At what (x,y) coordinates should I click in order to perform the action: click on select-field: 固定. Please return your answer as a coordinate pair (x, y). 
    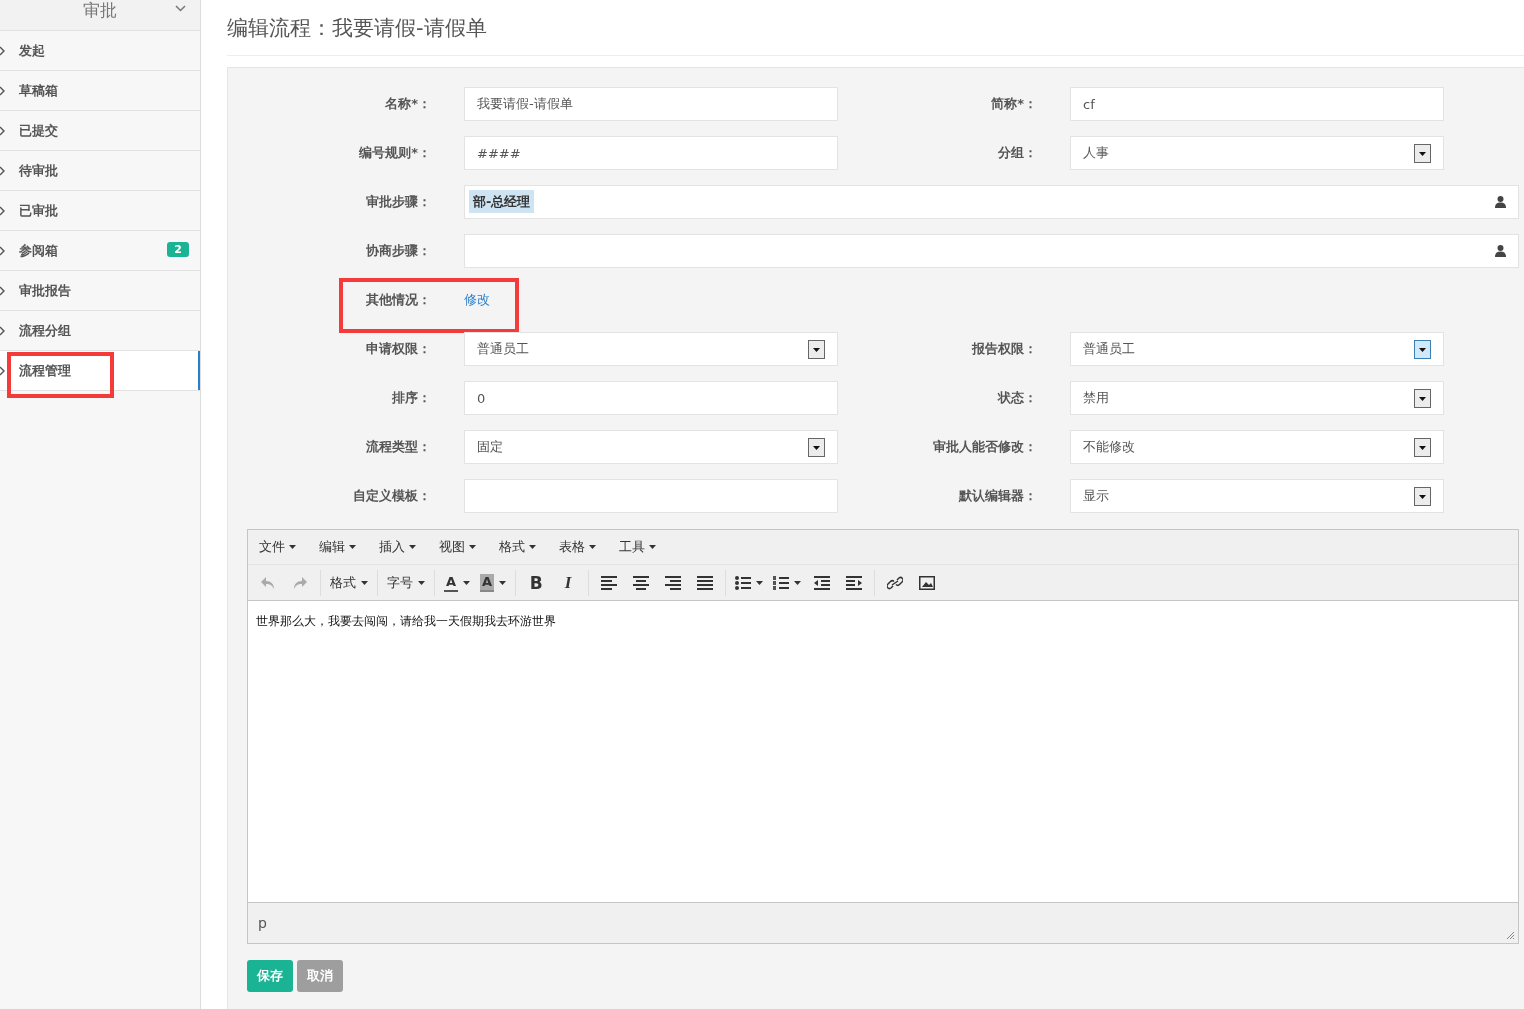
    Looking at the image, I should click on (651, 447).